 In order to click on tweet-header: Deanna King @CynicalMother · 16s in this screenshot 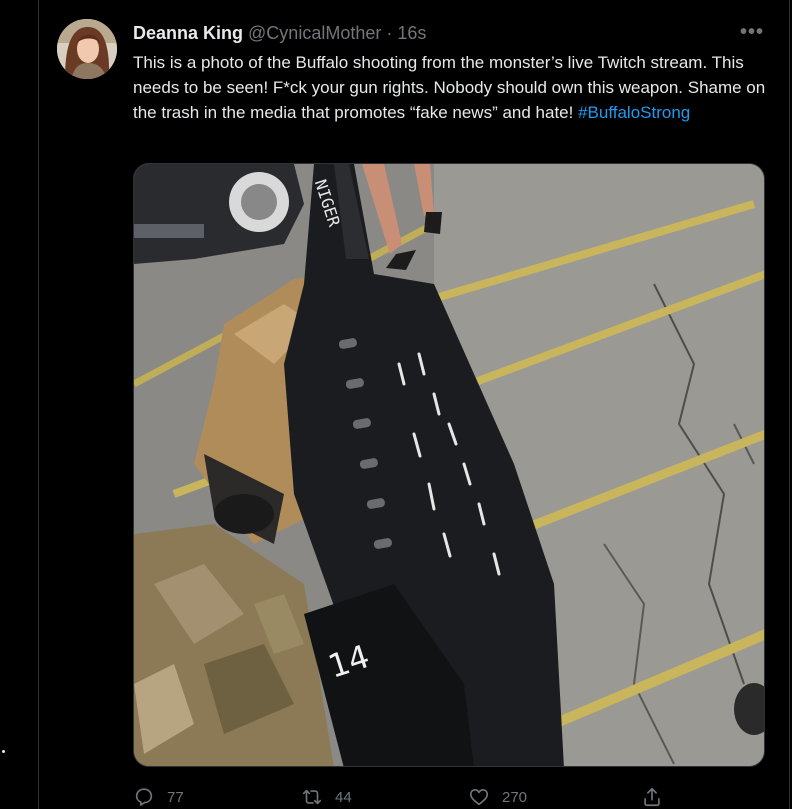, I will do `click(279, 33)`.